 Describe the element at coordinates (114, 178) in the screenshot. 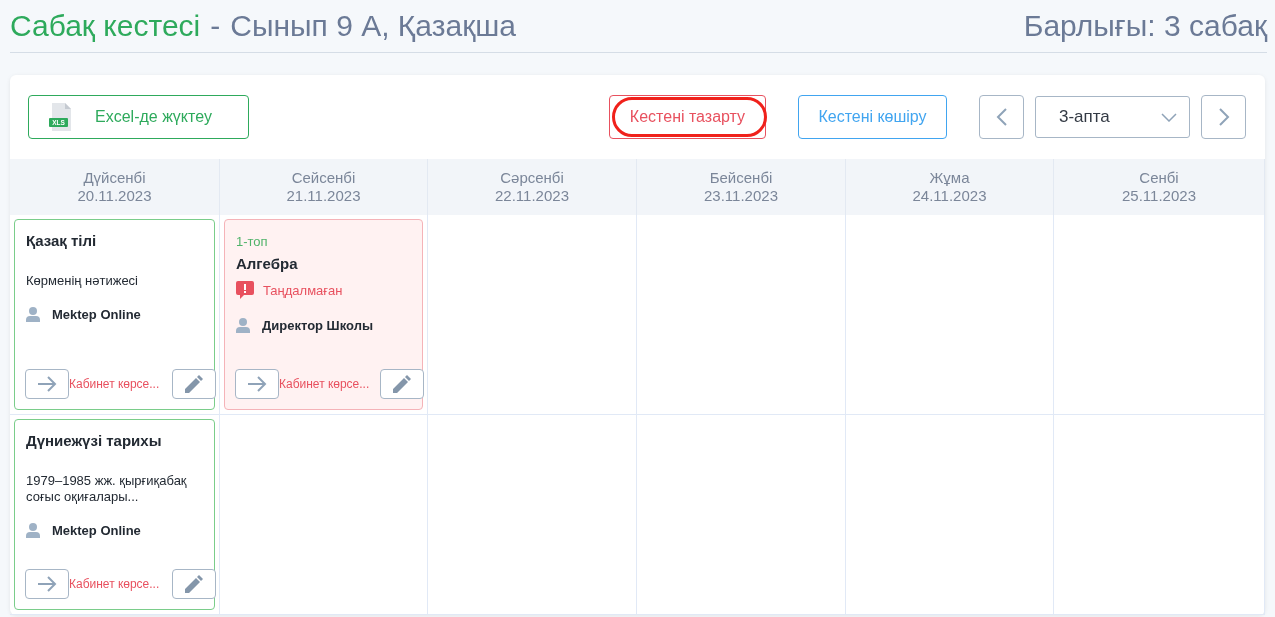

I see `day-name: Дүйсенбі` at that location.